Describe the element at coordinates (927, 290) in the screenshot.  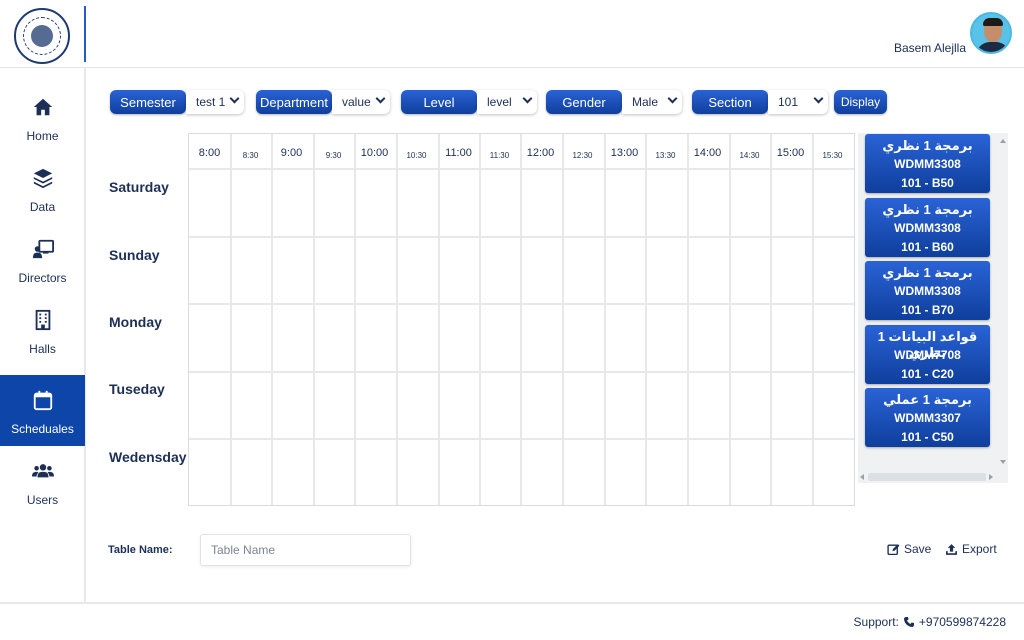
I see `course-card: برمجة 1 نظري WDMM3308 101 - B70` at that location.